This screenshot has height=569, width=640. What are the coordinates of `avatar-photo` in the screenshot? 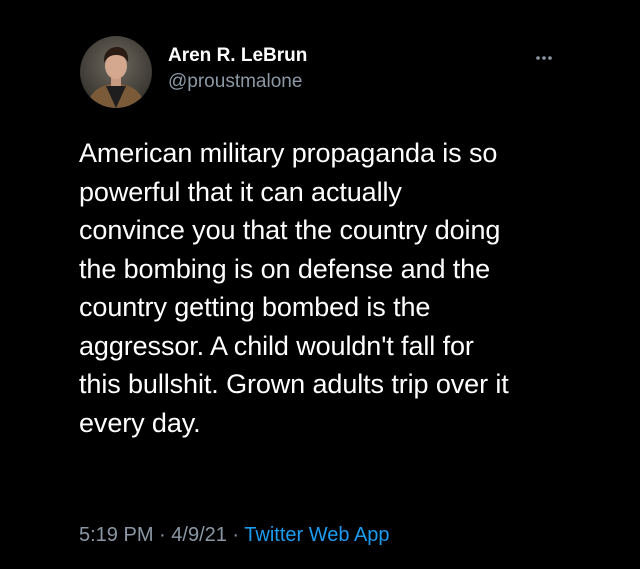 It's located at (116, 72).